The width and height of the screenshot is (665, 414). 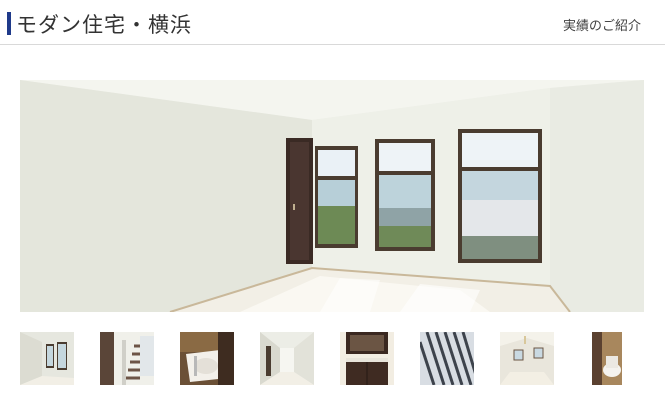 What do you see at coordinates (332, 22) in the screenshot?
I see `page-header: モダン住宅・横浜 実績のご紹介` at bounding box center [332, 22].